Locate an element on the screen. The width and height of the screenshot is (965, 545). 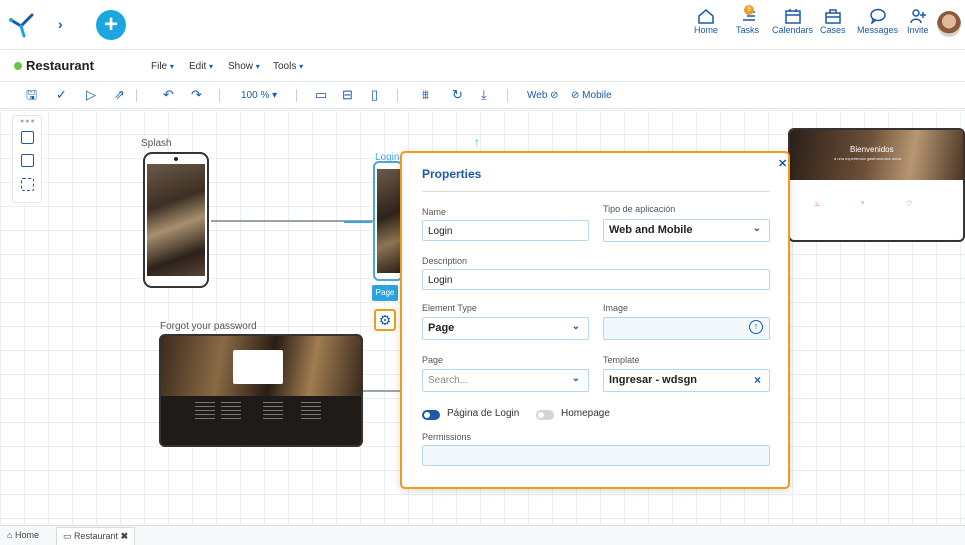
forgot-dialog-thumbnail is located at coordinates (258, 367).